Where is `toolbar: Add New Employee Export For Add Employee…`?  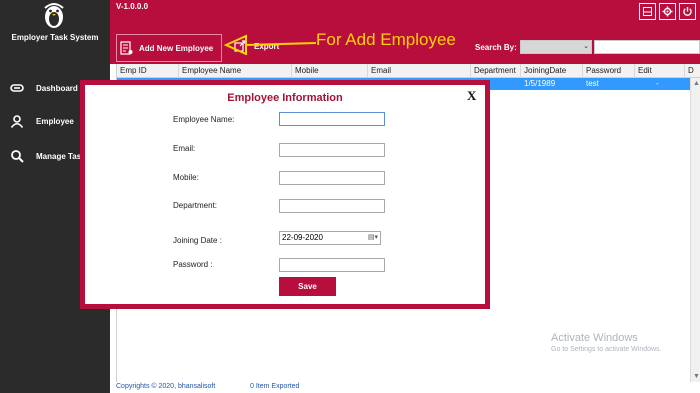
toolbar: Add New Employee Export For Add Employee… is located at coordinates (405, 47).